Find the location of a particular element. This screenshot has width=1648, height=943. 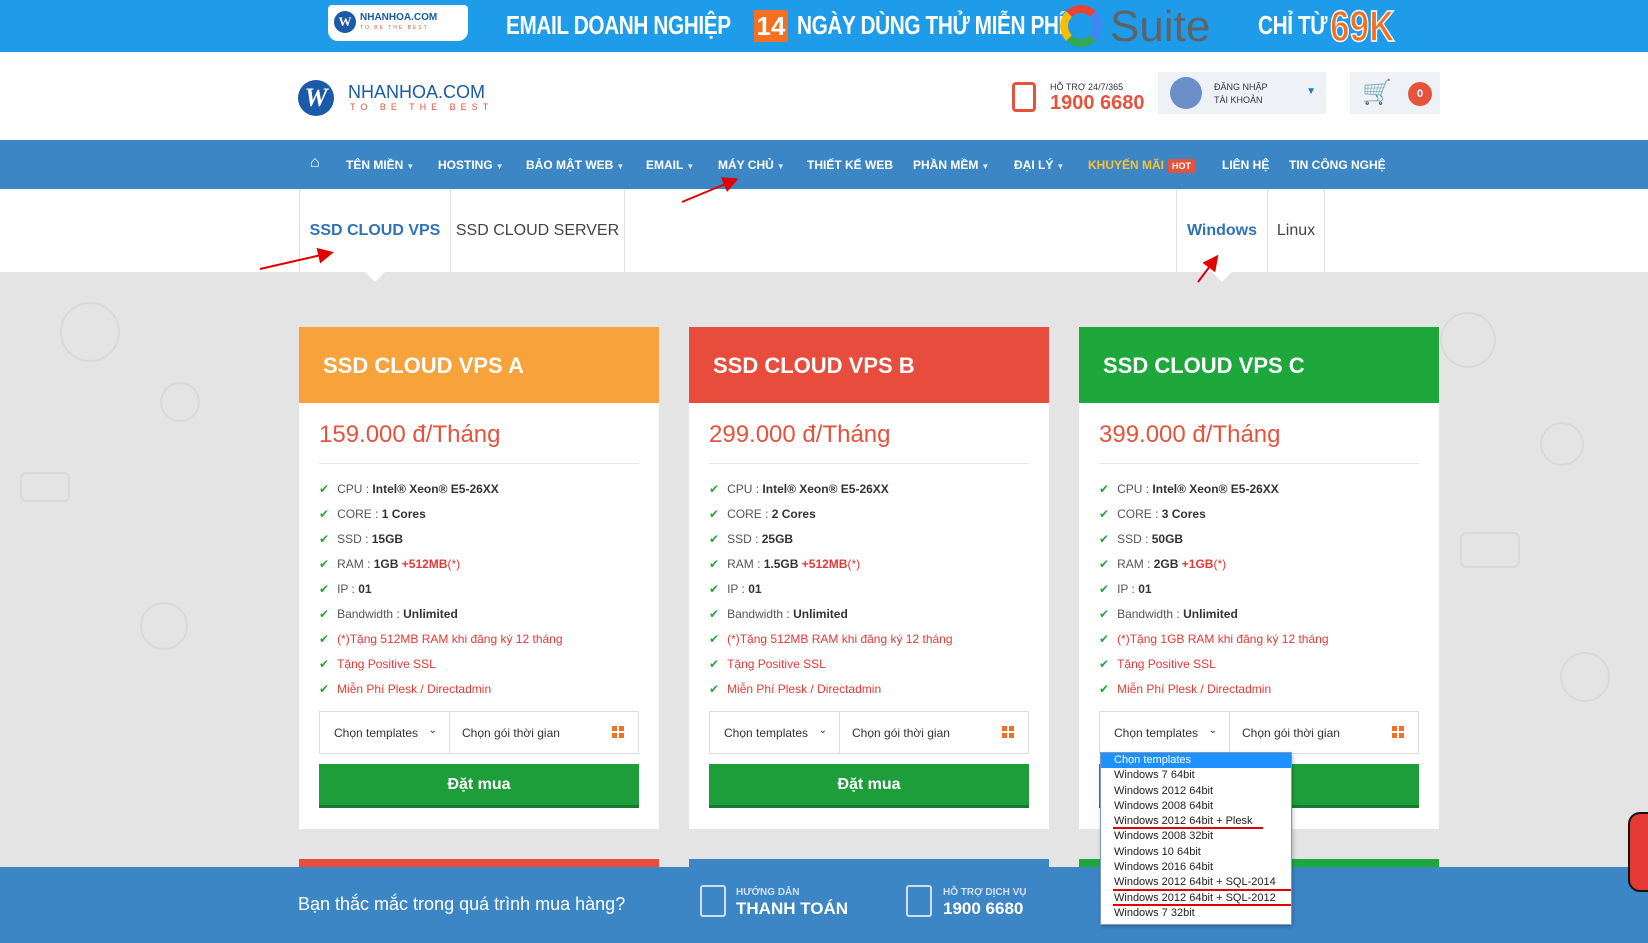

dropdown-option: Windows 7 32bit is located at coordinates (1196, 913).